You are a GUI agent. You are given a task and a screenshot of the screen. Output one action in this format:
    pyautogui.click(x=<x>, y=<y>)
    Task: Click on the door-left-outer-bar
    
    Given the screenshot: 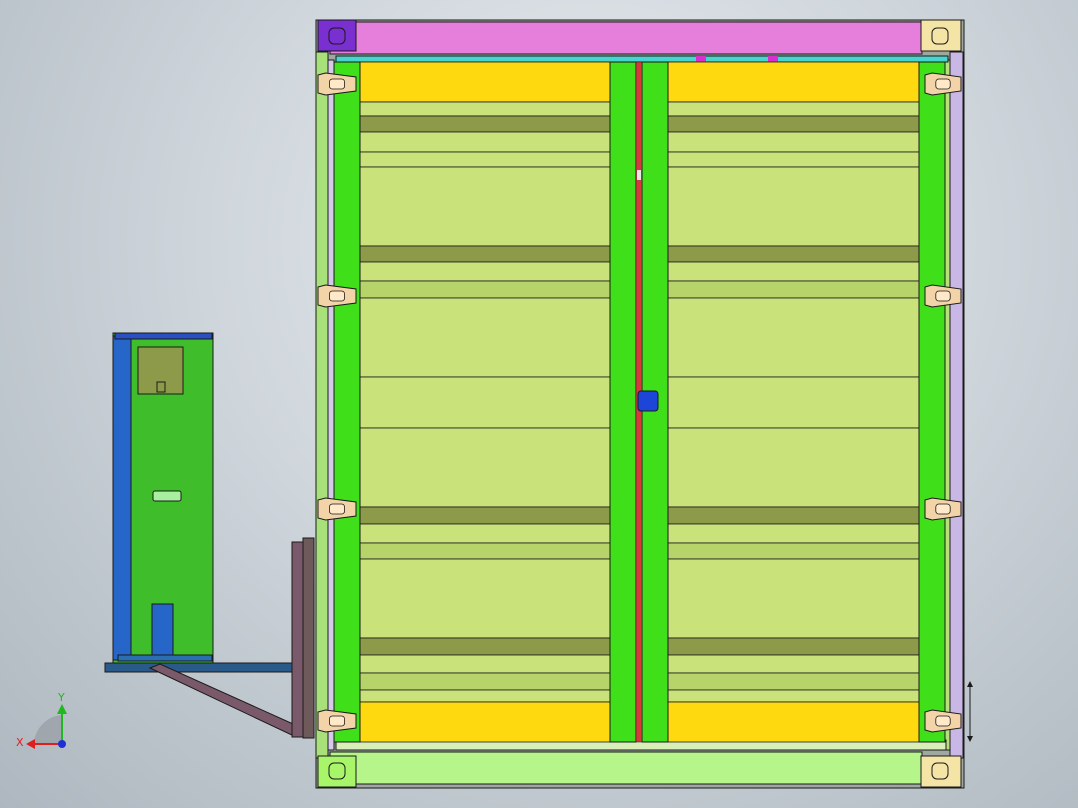 What is the action you would take?
    pyautogui.click(x=347, y=402)
    